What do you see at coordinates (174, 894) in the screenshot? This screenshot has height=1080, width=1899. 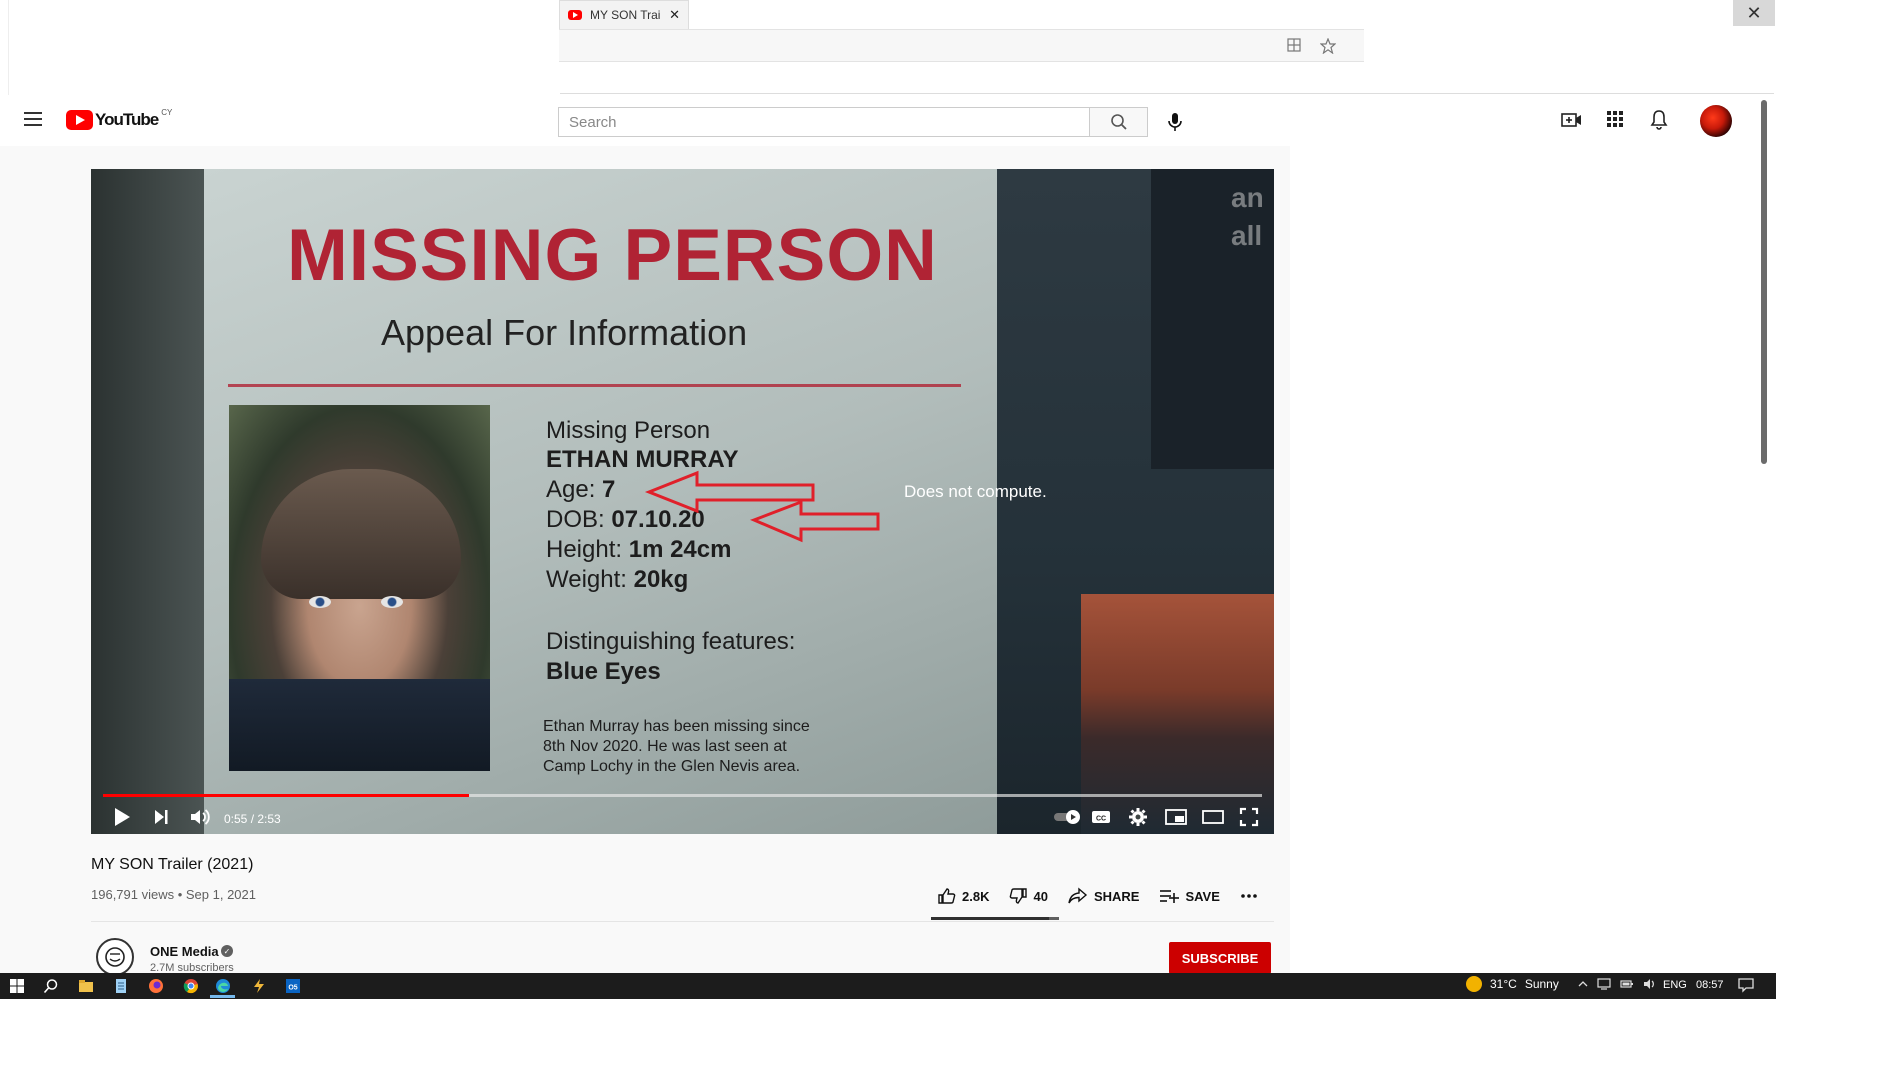 I see `video-meta: 196,791 views • Sep 1, 2021` at bounding box center [174, 894].